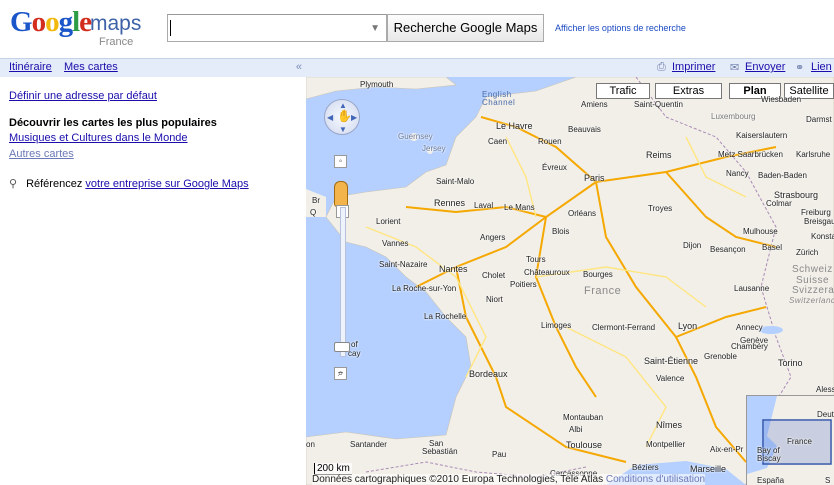 The height and width of the screenshot is (485, 834). Describe the element at coordinates (660, 208) in the screenshot. I see `label-troyes: Troyes` at that location.